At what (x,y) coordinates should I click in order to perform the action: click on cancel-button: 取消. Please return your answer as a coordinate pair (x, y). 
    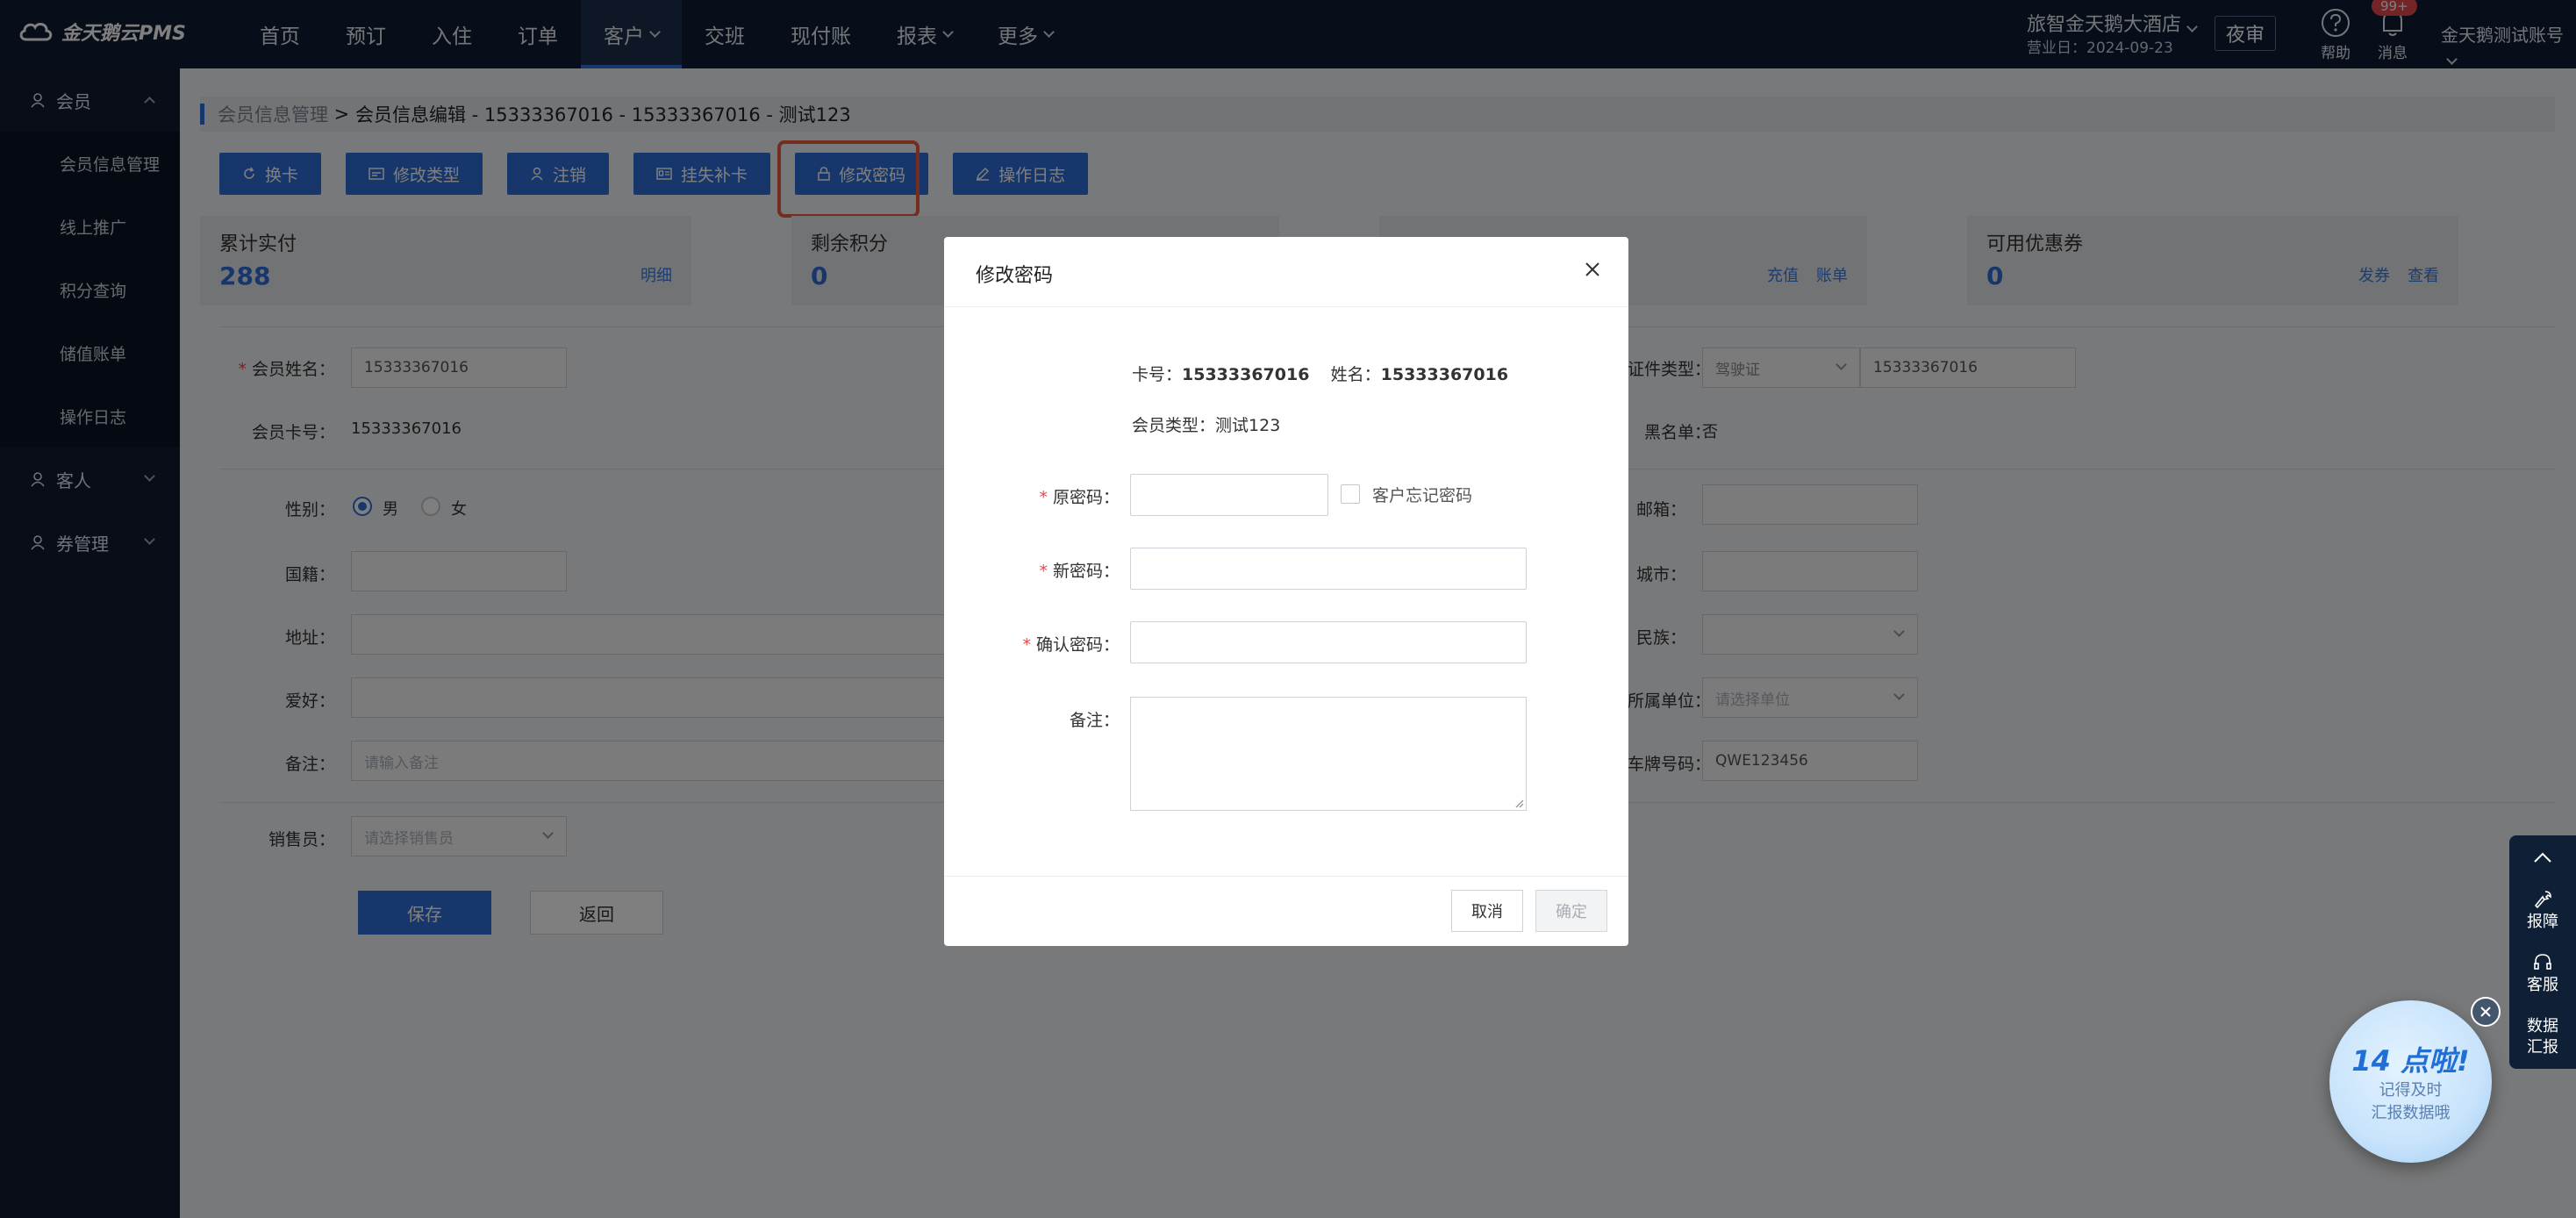
    Looking at the image, I should click on (1487, 911).